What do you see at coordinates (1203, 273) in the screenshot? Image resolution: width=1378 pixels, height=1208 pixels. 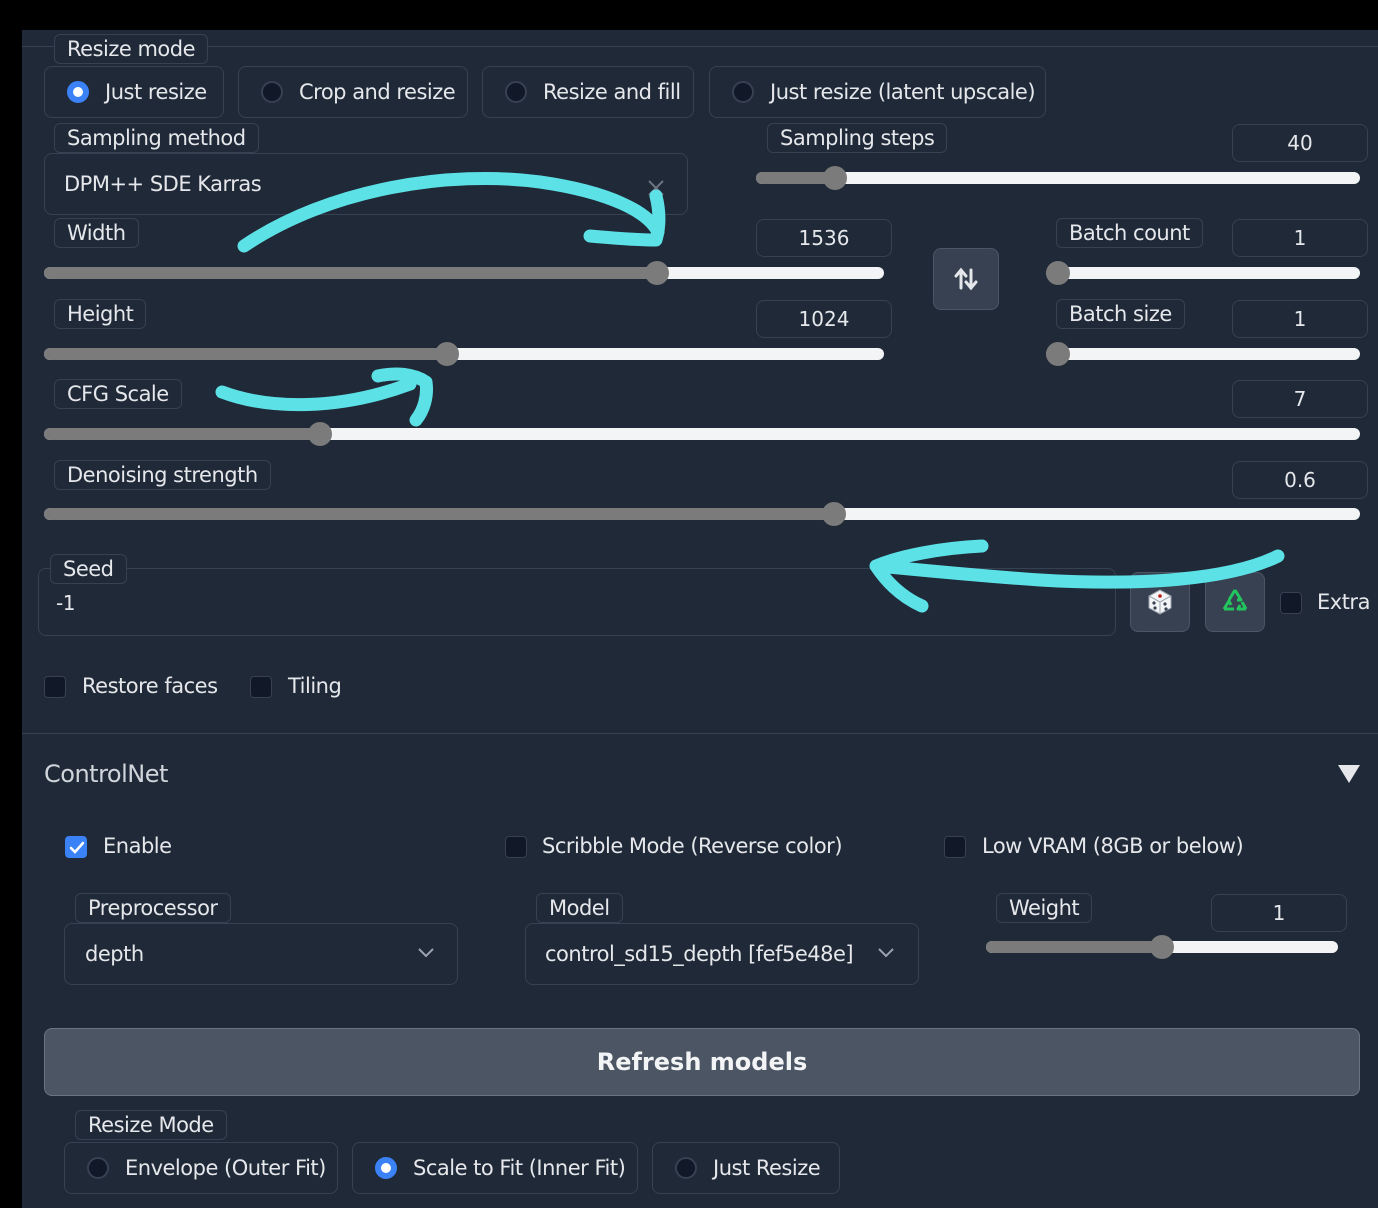 I see `batch-count-slider` at bounding box center [1203, 273].